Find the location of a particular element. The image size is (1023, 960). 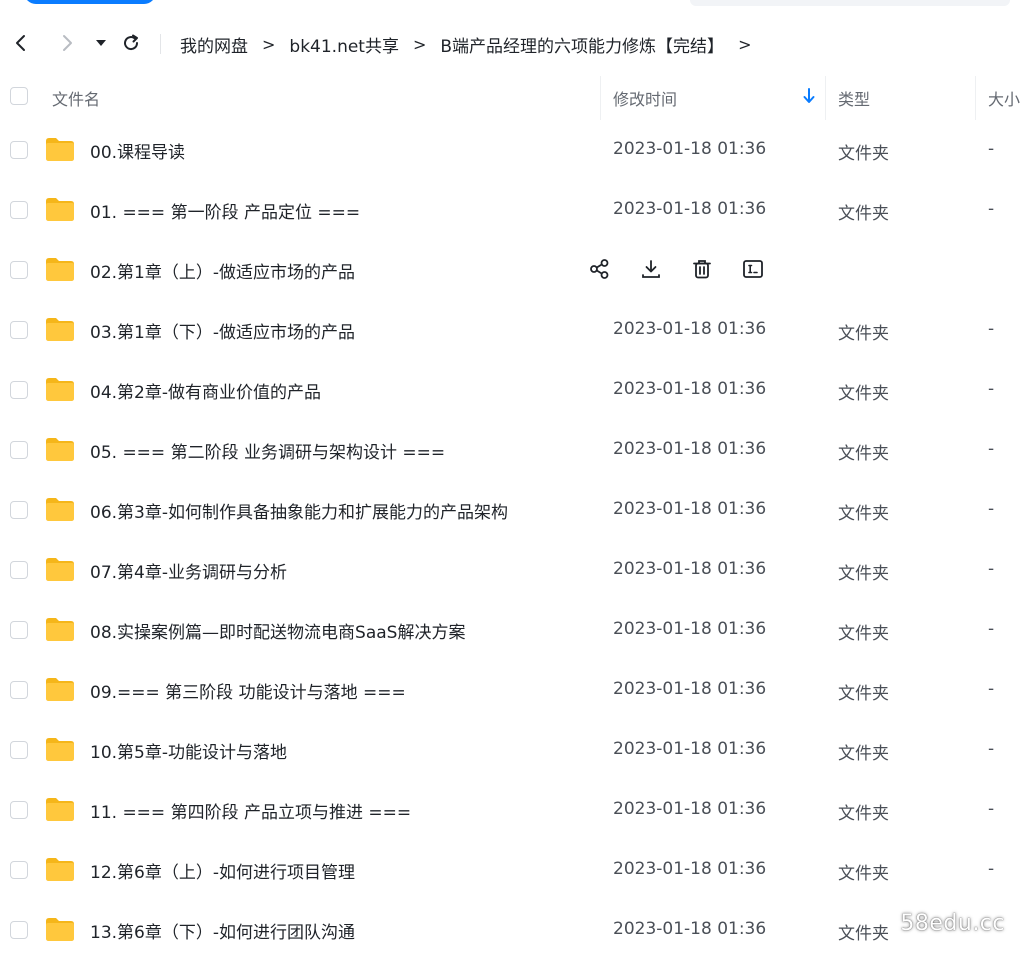

delete-icon is located at coordinates (702, 269).